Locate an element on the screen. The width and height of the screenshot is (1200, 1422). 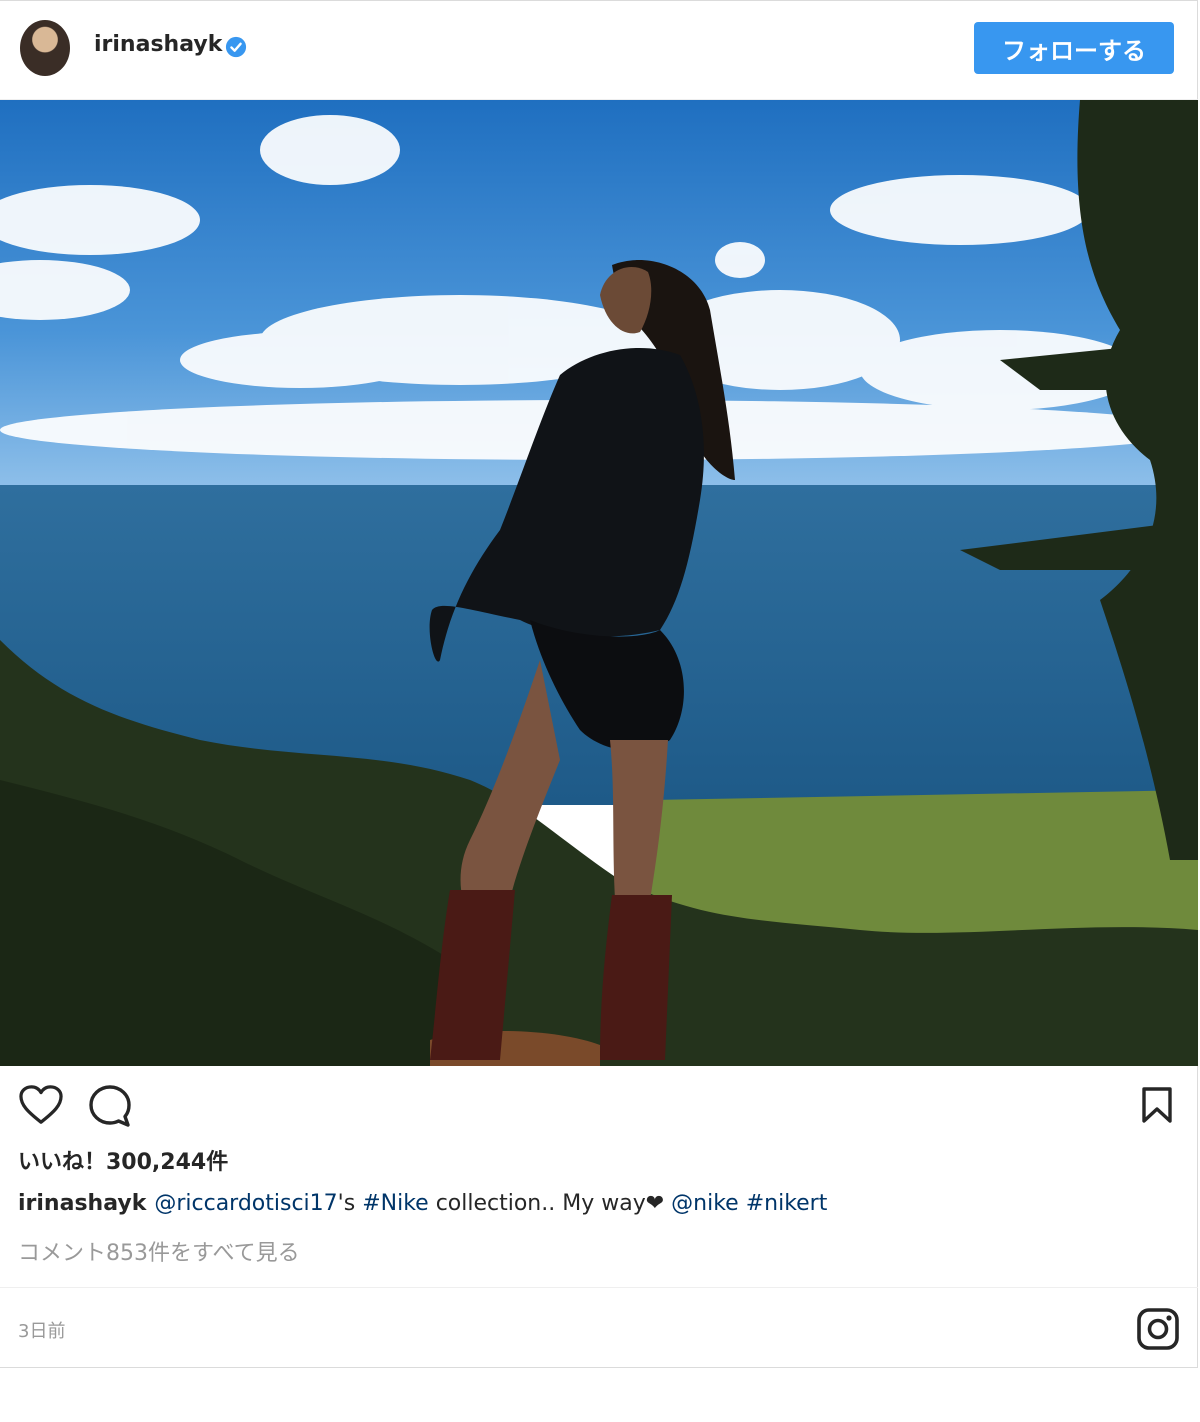
instagram-logo-icon is located at coordinates (1158, 1329).